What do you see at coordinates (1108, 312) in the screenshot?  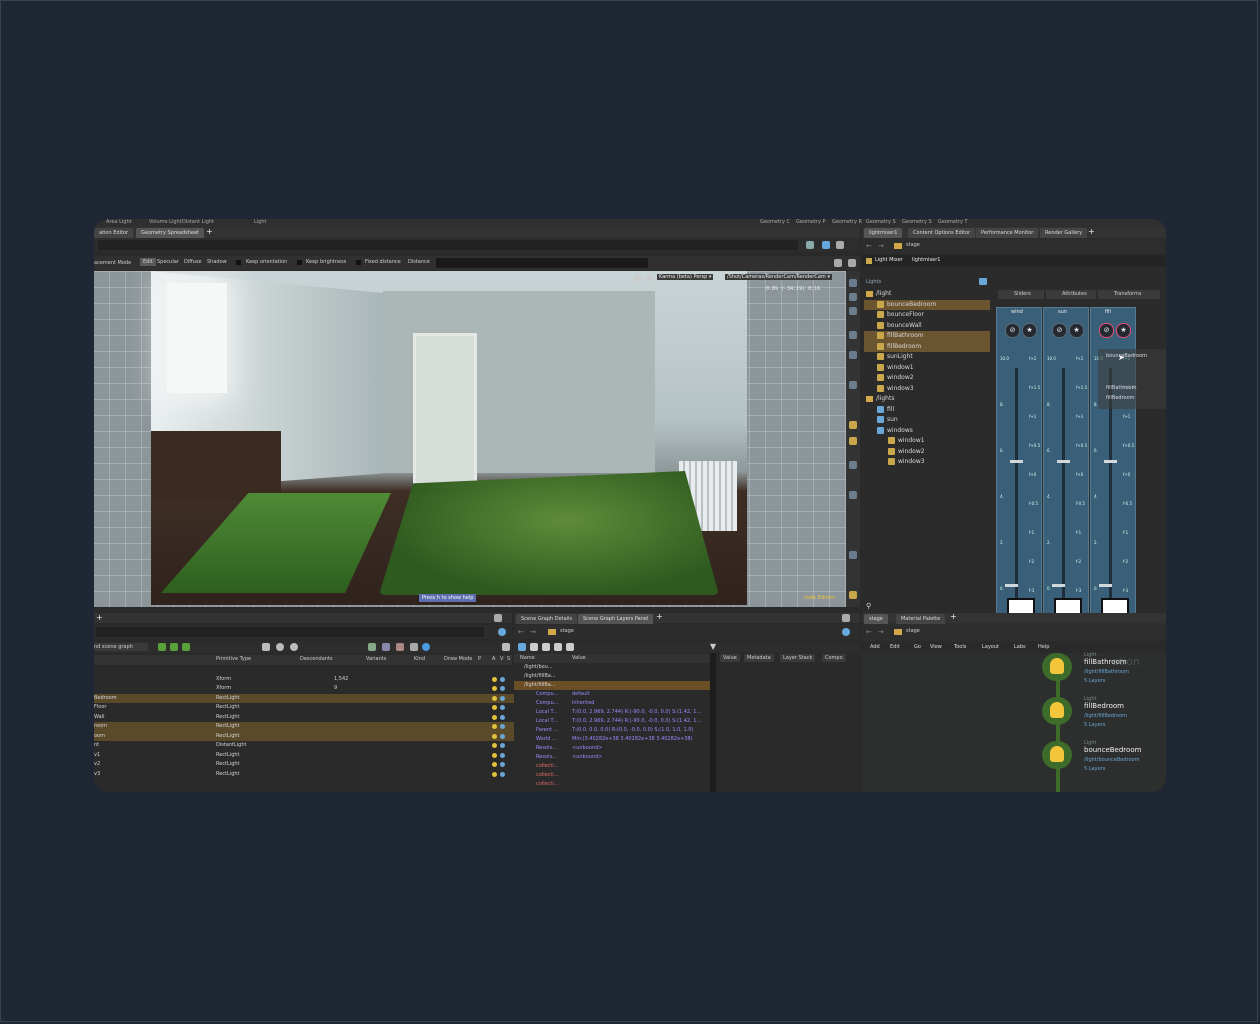 I see `strip-name: fill` at bounding box center [1108, 312].